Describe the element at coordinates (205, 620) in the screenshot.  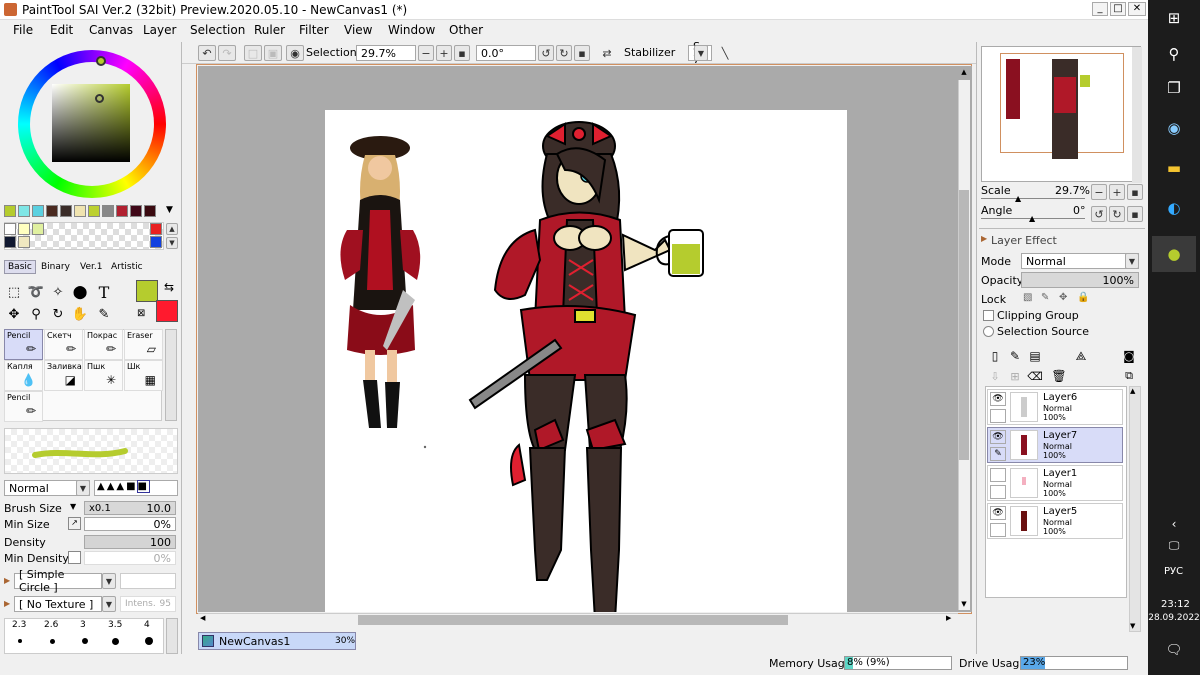
I see `scroll-left-icon: ◀` at that location.